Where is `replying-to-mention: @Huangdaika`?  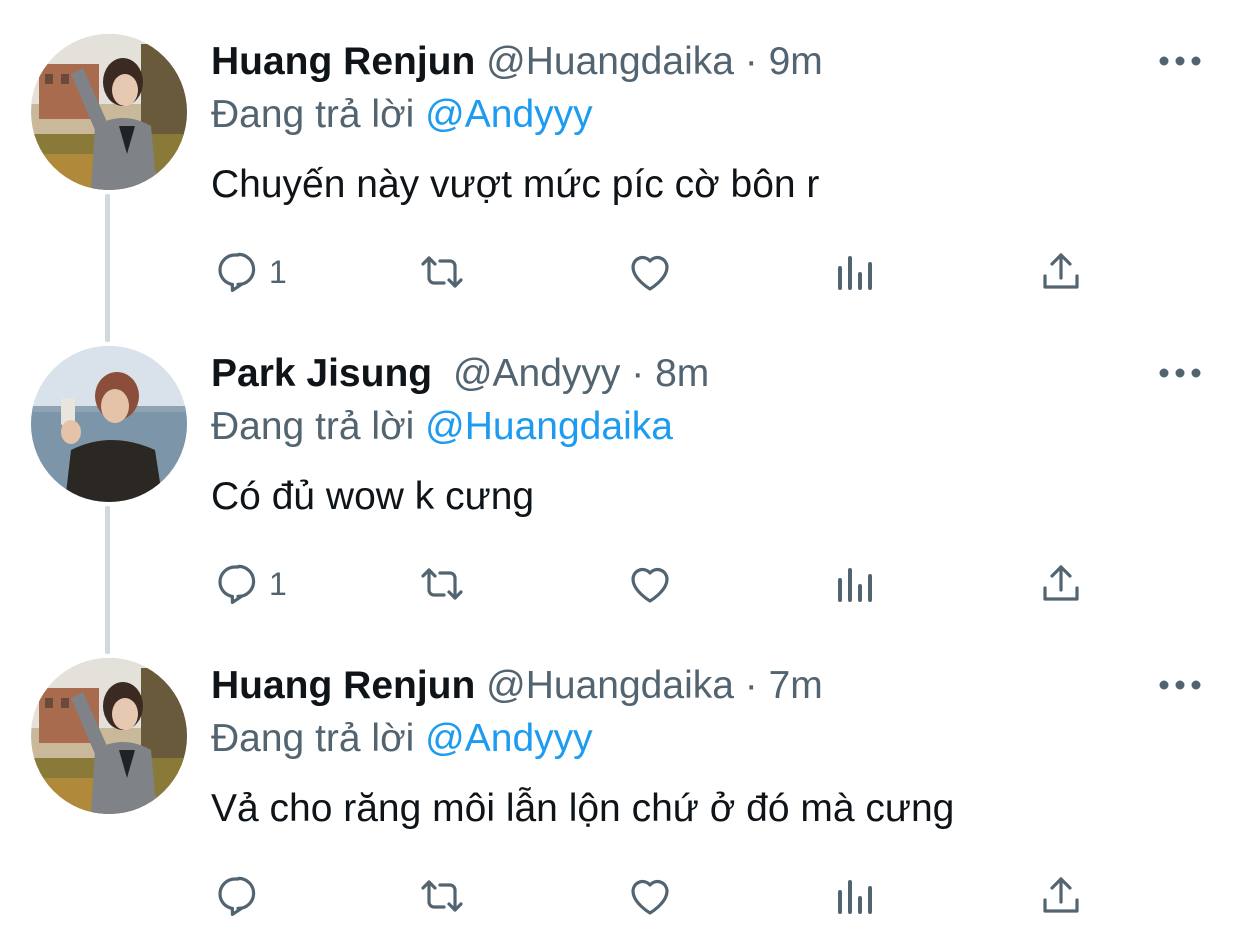
replying-to-mention: @Huangdaika is located at coordinates (549, 426).